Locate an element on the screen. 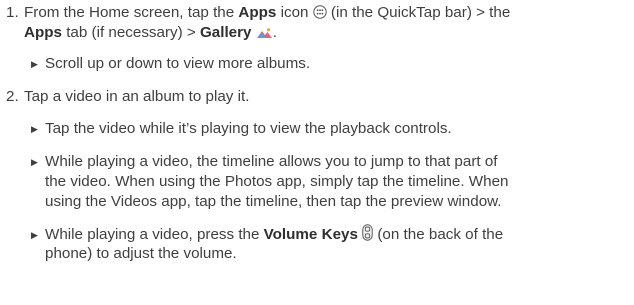 The height and width of the screenshot is (305, 634). gallery-icon is located at coordinates (264, 35).